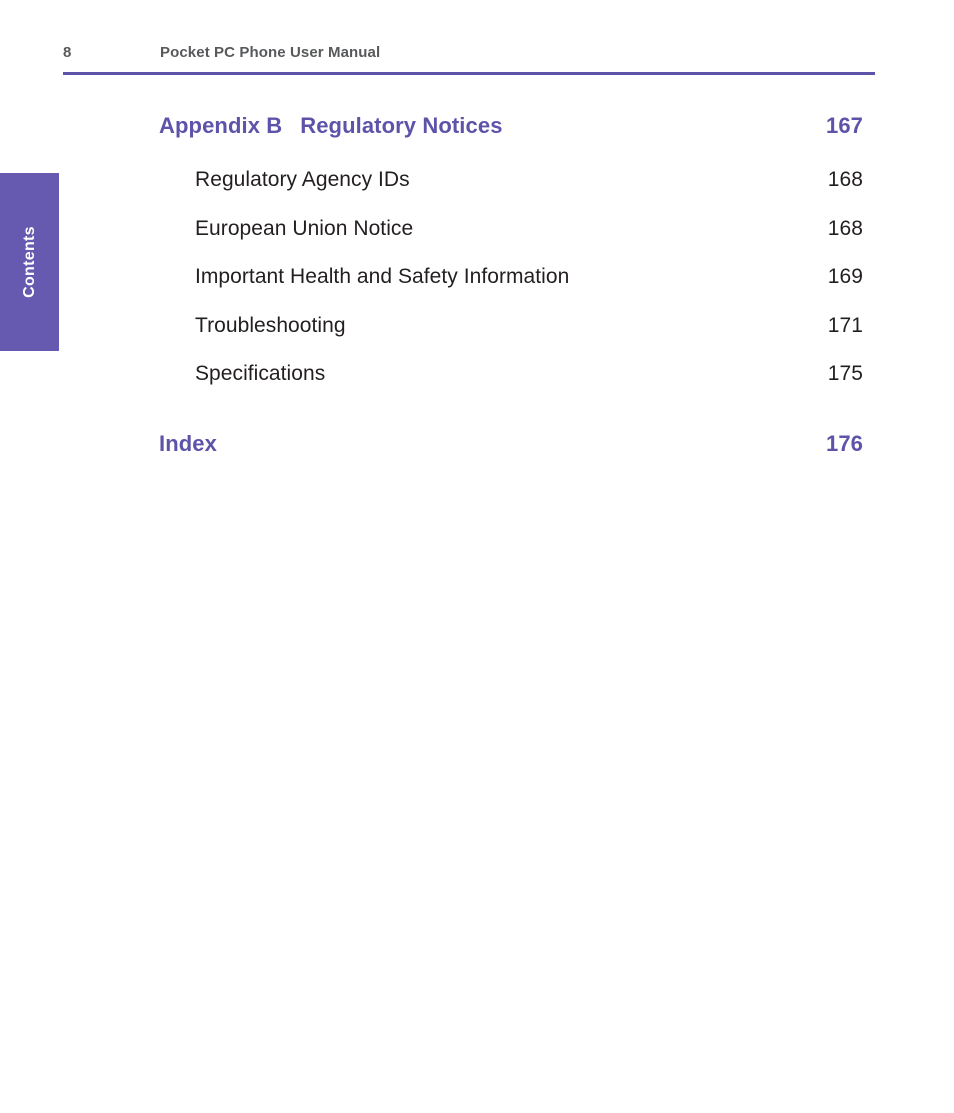 The height and width of the screenshot is (1113, 954). Describe the element at coordinates (511, 338) in the screenshot. I see `toc-entry-troubleshooting: Troubleshooting 171` at that location.